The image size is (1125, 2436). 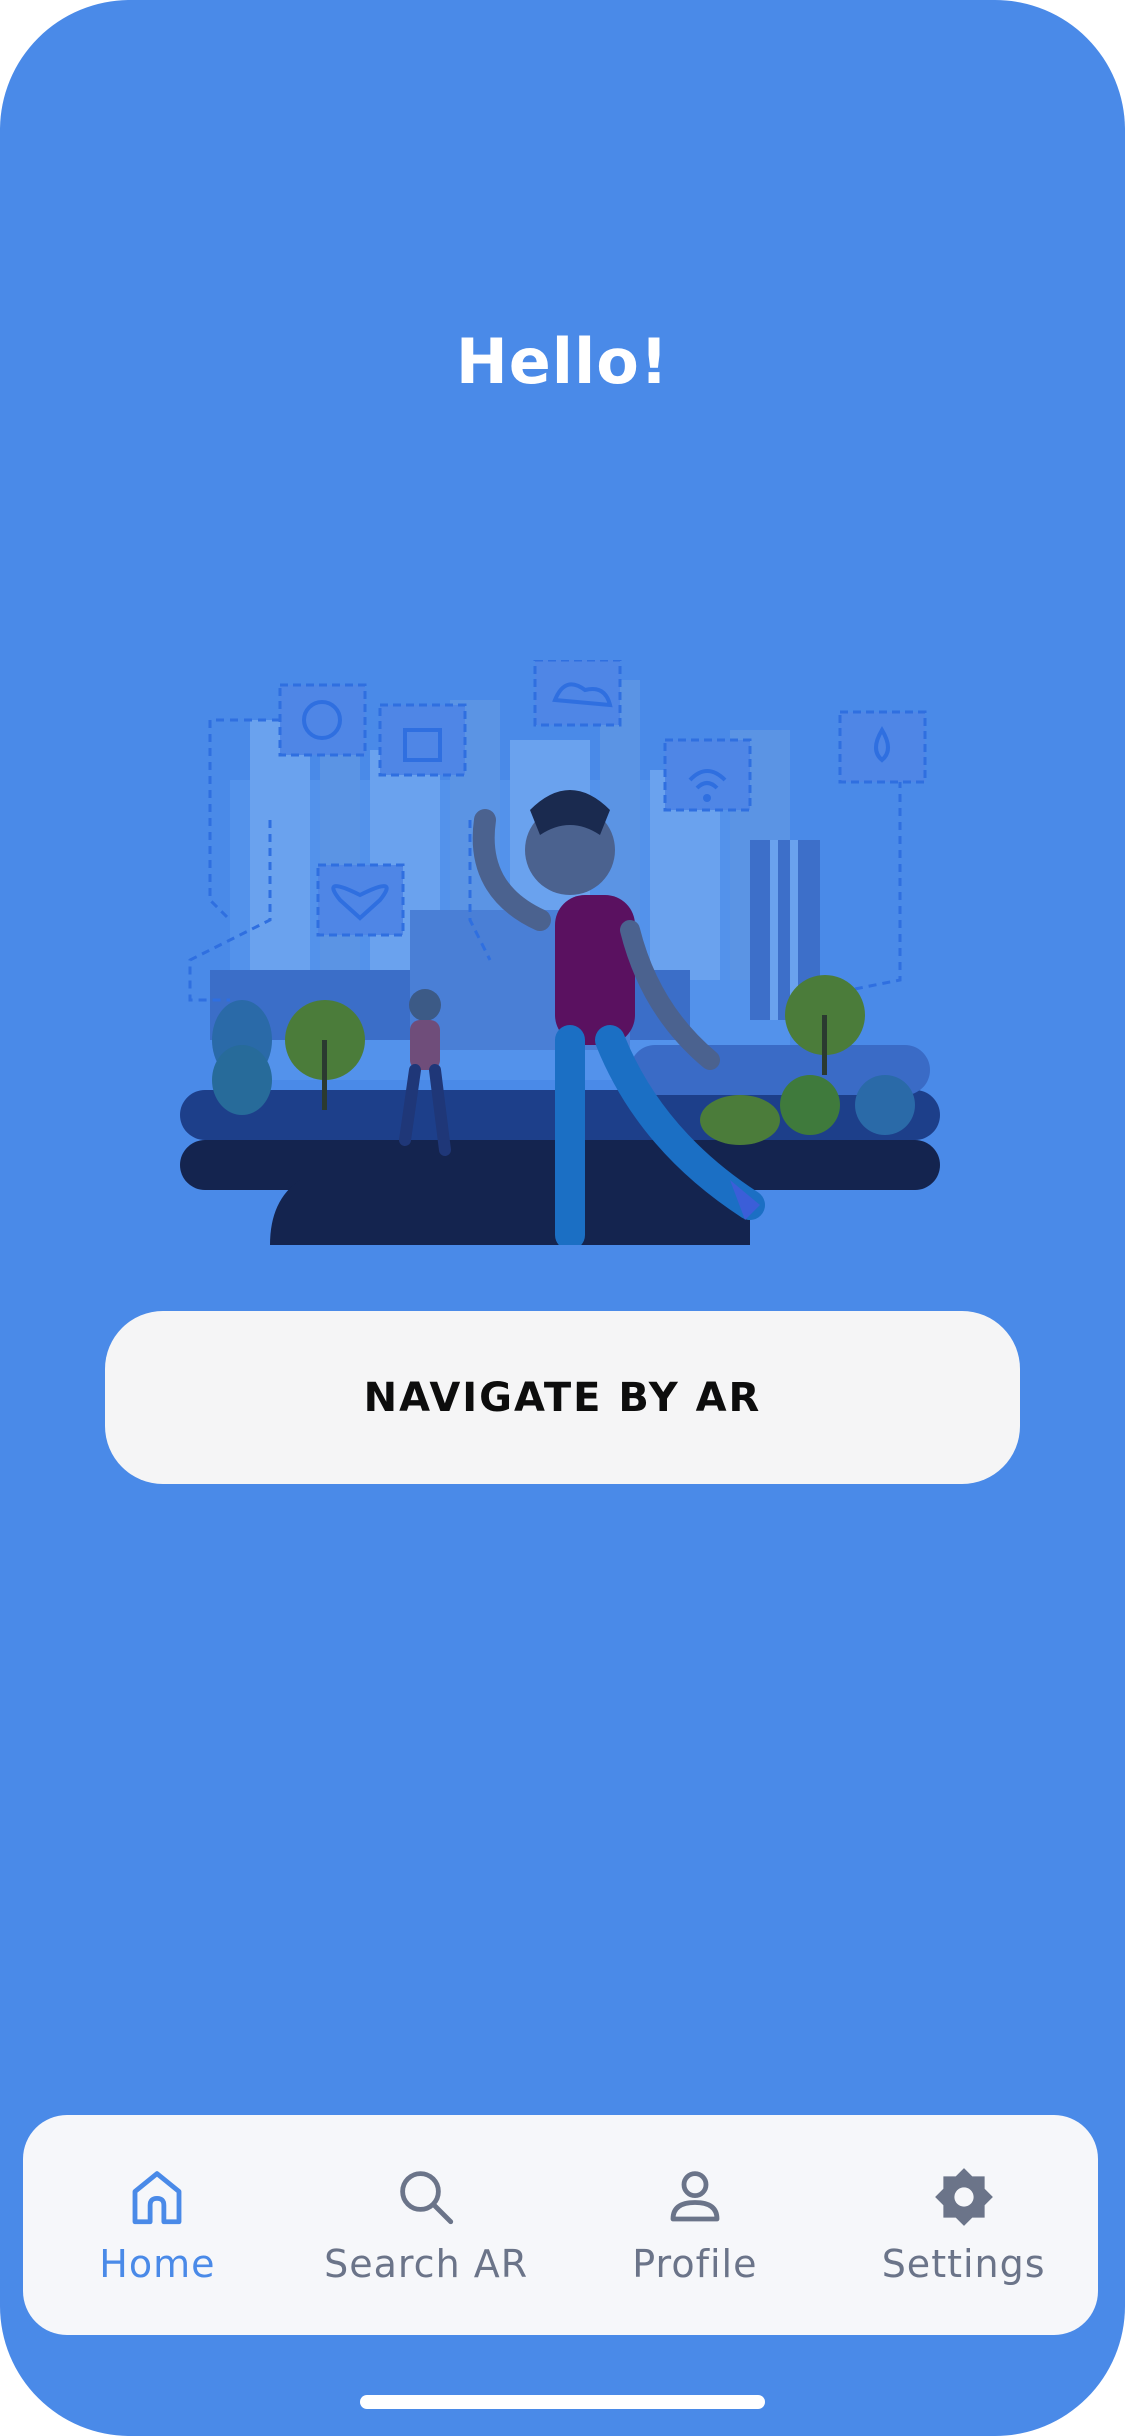 What do you see at coordinates (695, 2264) in the screenshot?
I see `tab-profile-label: Profile` at bounding box center [695, 2264].